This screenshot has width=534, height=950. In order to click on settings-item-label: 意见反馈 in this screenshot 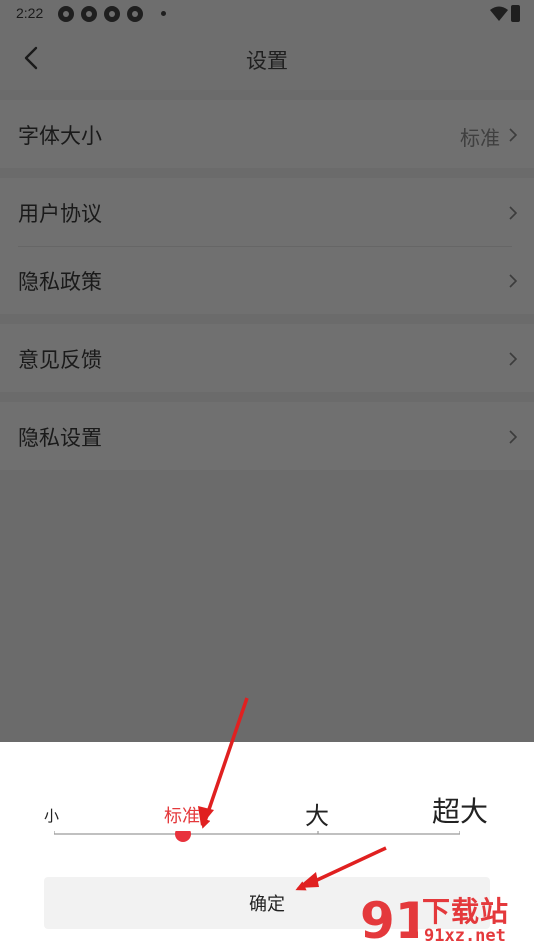, I will do `click(60, 360)`.